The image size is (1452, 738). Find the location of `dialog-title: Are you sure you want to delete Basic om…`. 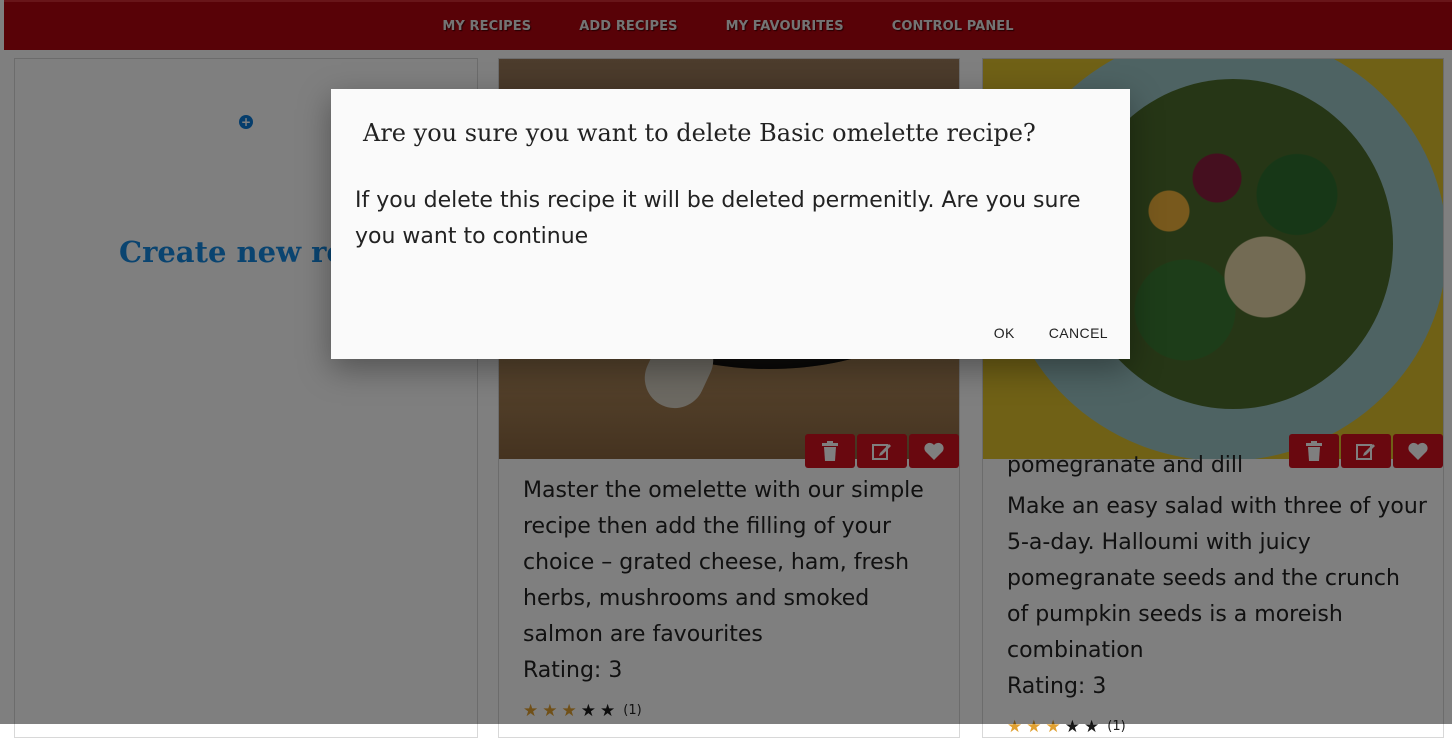

dialog-title: Are you sure you want to delete Basic om… is located at coordinates (699, 133).